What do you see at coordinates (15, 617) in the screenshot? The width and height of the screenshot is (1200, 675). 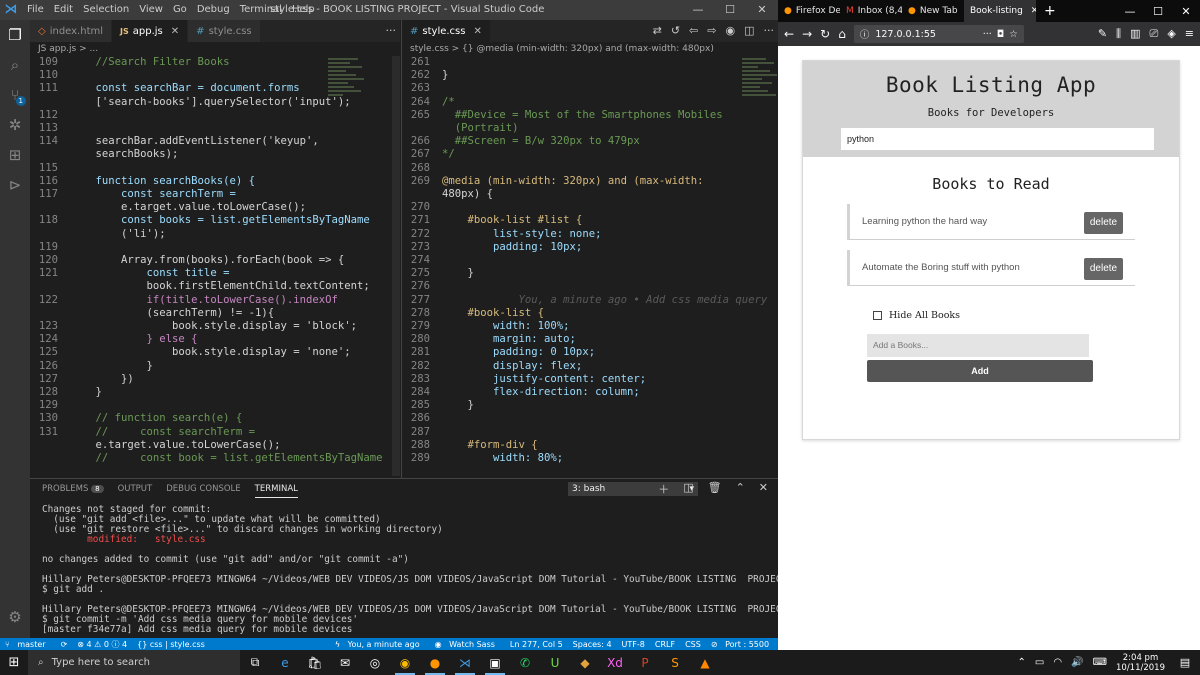 I see `gear-icon: ⚙` at bounding box center [15, 617].